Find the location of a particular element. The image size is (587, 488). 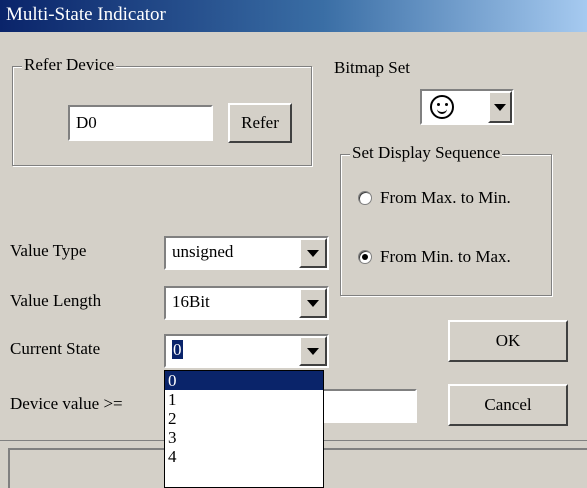

value-type-dropdown-button is located at coordinates (313, 253).